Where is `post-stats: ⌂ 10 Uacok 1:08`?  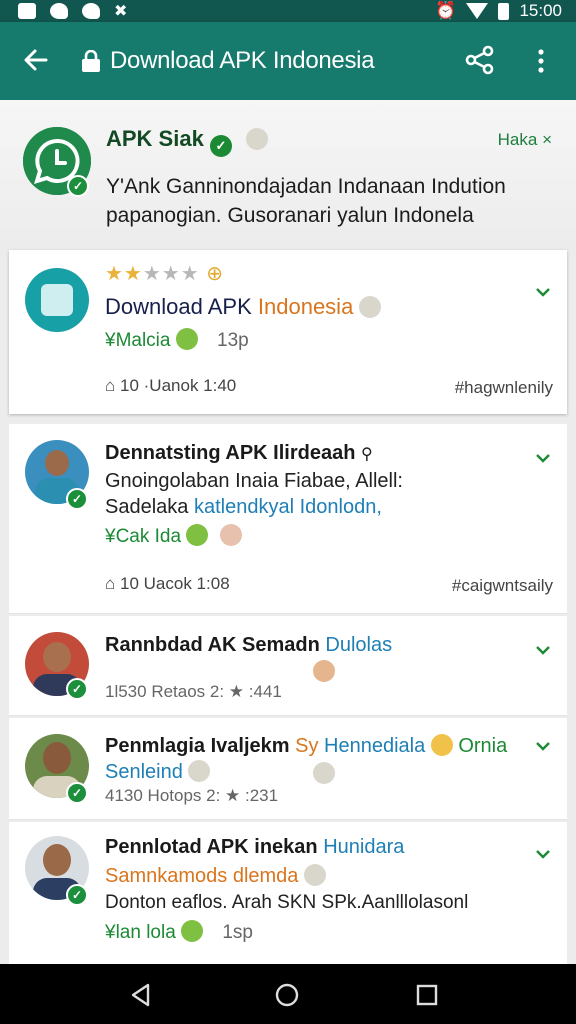 post-stats: ⌂ 10 Uacok 1:08 is located at coordinates (167, 583).